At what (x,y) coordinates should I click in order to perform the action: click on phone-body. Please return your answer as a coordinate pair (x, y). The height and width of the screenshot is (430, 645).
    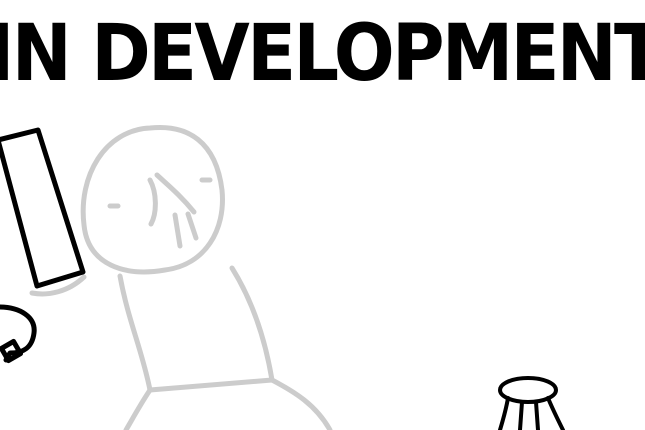
    Looking at the image, I should click on (43, 208).